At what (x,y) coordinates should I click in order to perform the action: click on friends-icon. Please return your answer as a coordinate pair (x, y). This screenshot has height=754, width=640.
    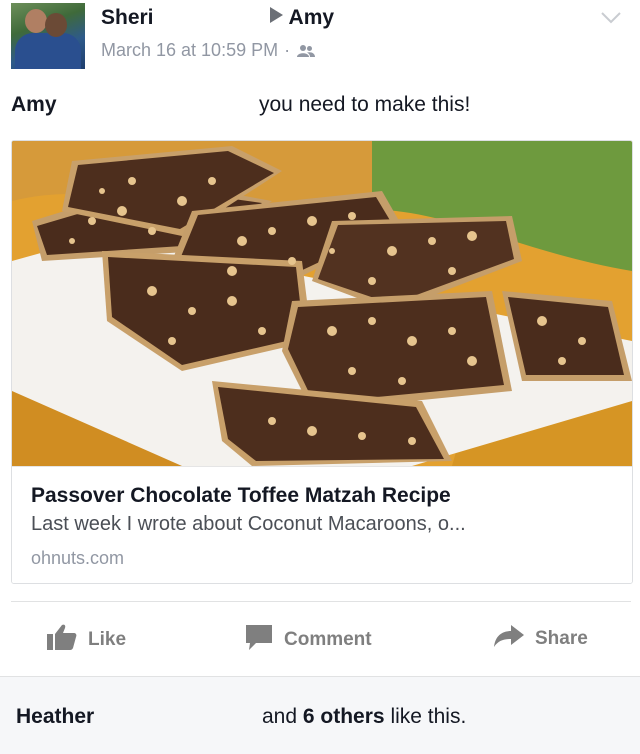
    Looking at the image, I should click on (306, 51).